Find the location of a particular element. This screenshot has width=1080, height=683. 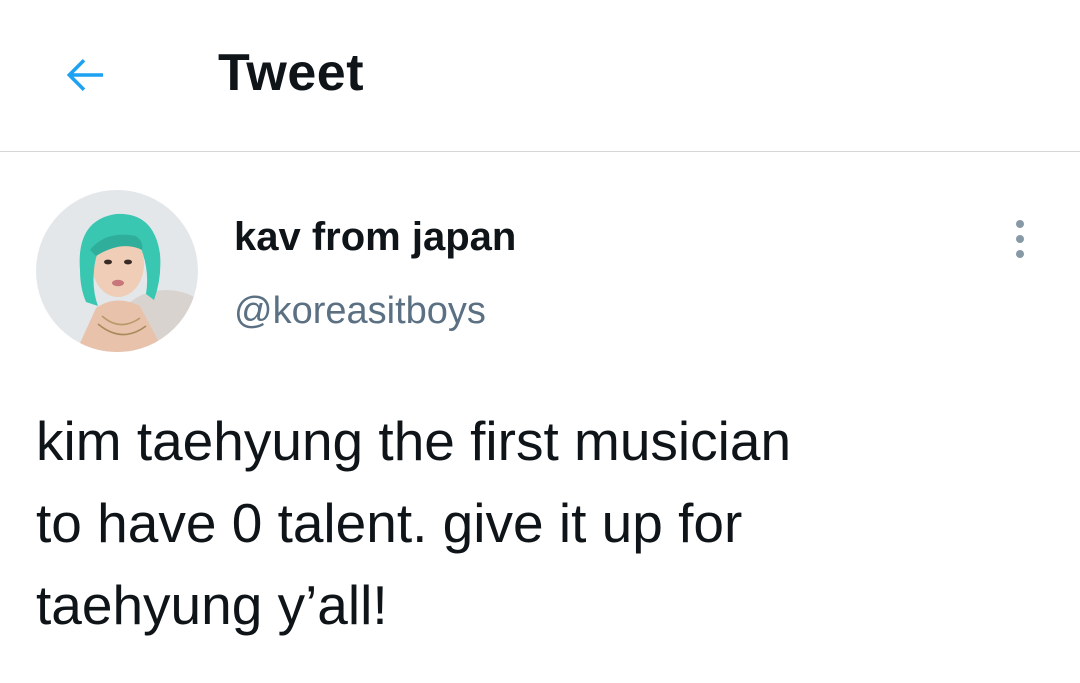

avatar is located at coordinates (117, 271).